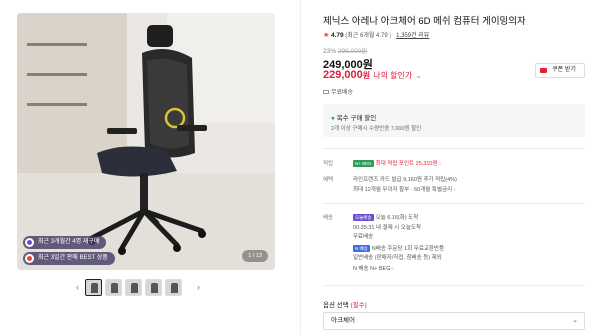  I want to click on image-counter: 1 / 13, so click(255, 256).